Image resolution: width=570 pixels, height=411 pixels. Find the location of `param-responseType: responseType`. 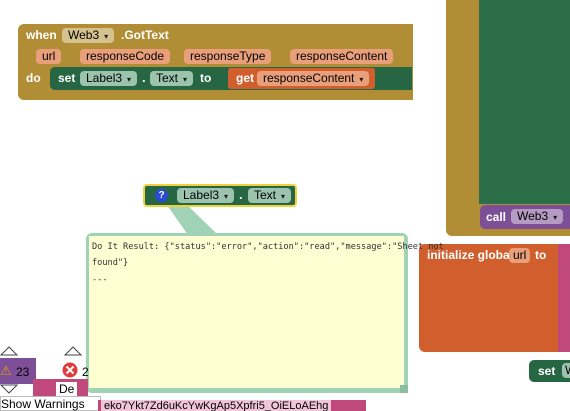

param-responseType: responseType is located at coordinates (228, 56).